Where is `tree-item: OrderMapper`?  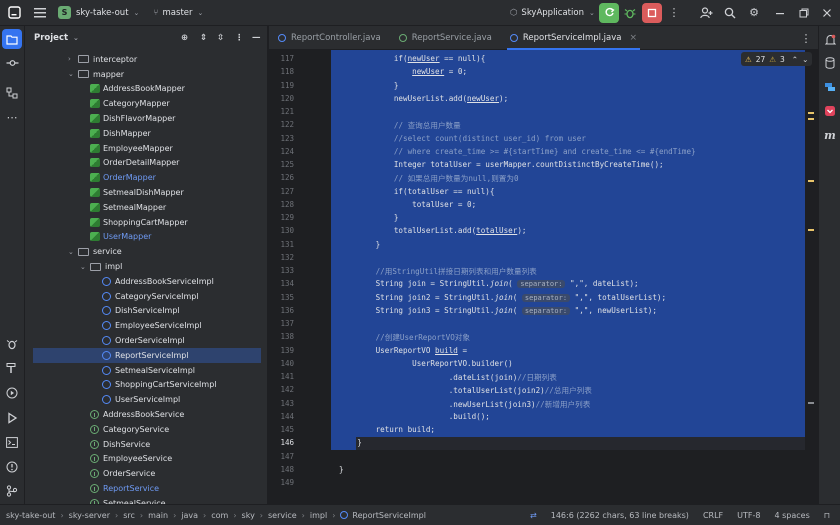
tree-item: OrderMapper is located at coordinates (123, 177).